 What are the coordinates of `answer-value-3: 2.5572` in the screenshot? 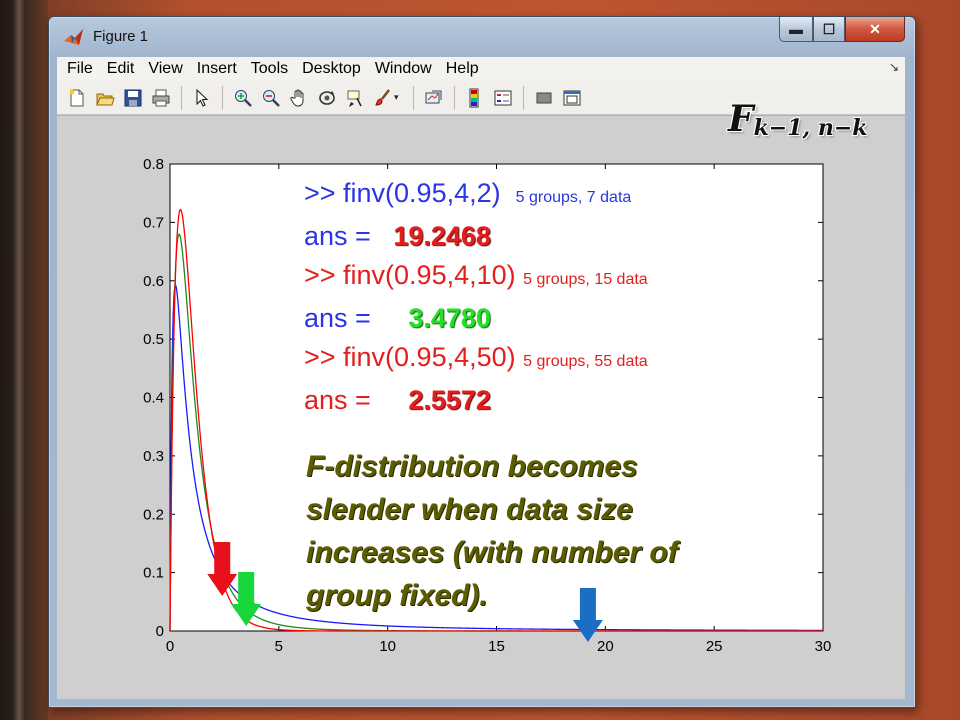 It's located at (449, 400).